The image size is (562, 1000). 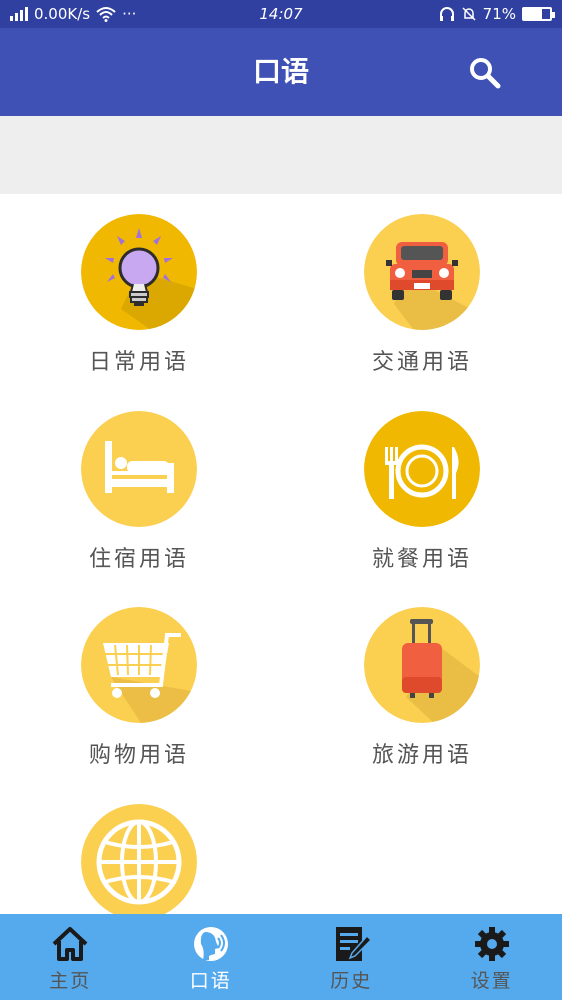 I want to click on nav-label: 设置, so click(x=491, y=981).